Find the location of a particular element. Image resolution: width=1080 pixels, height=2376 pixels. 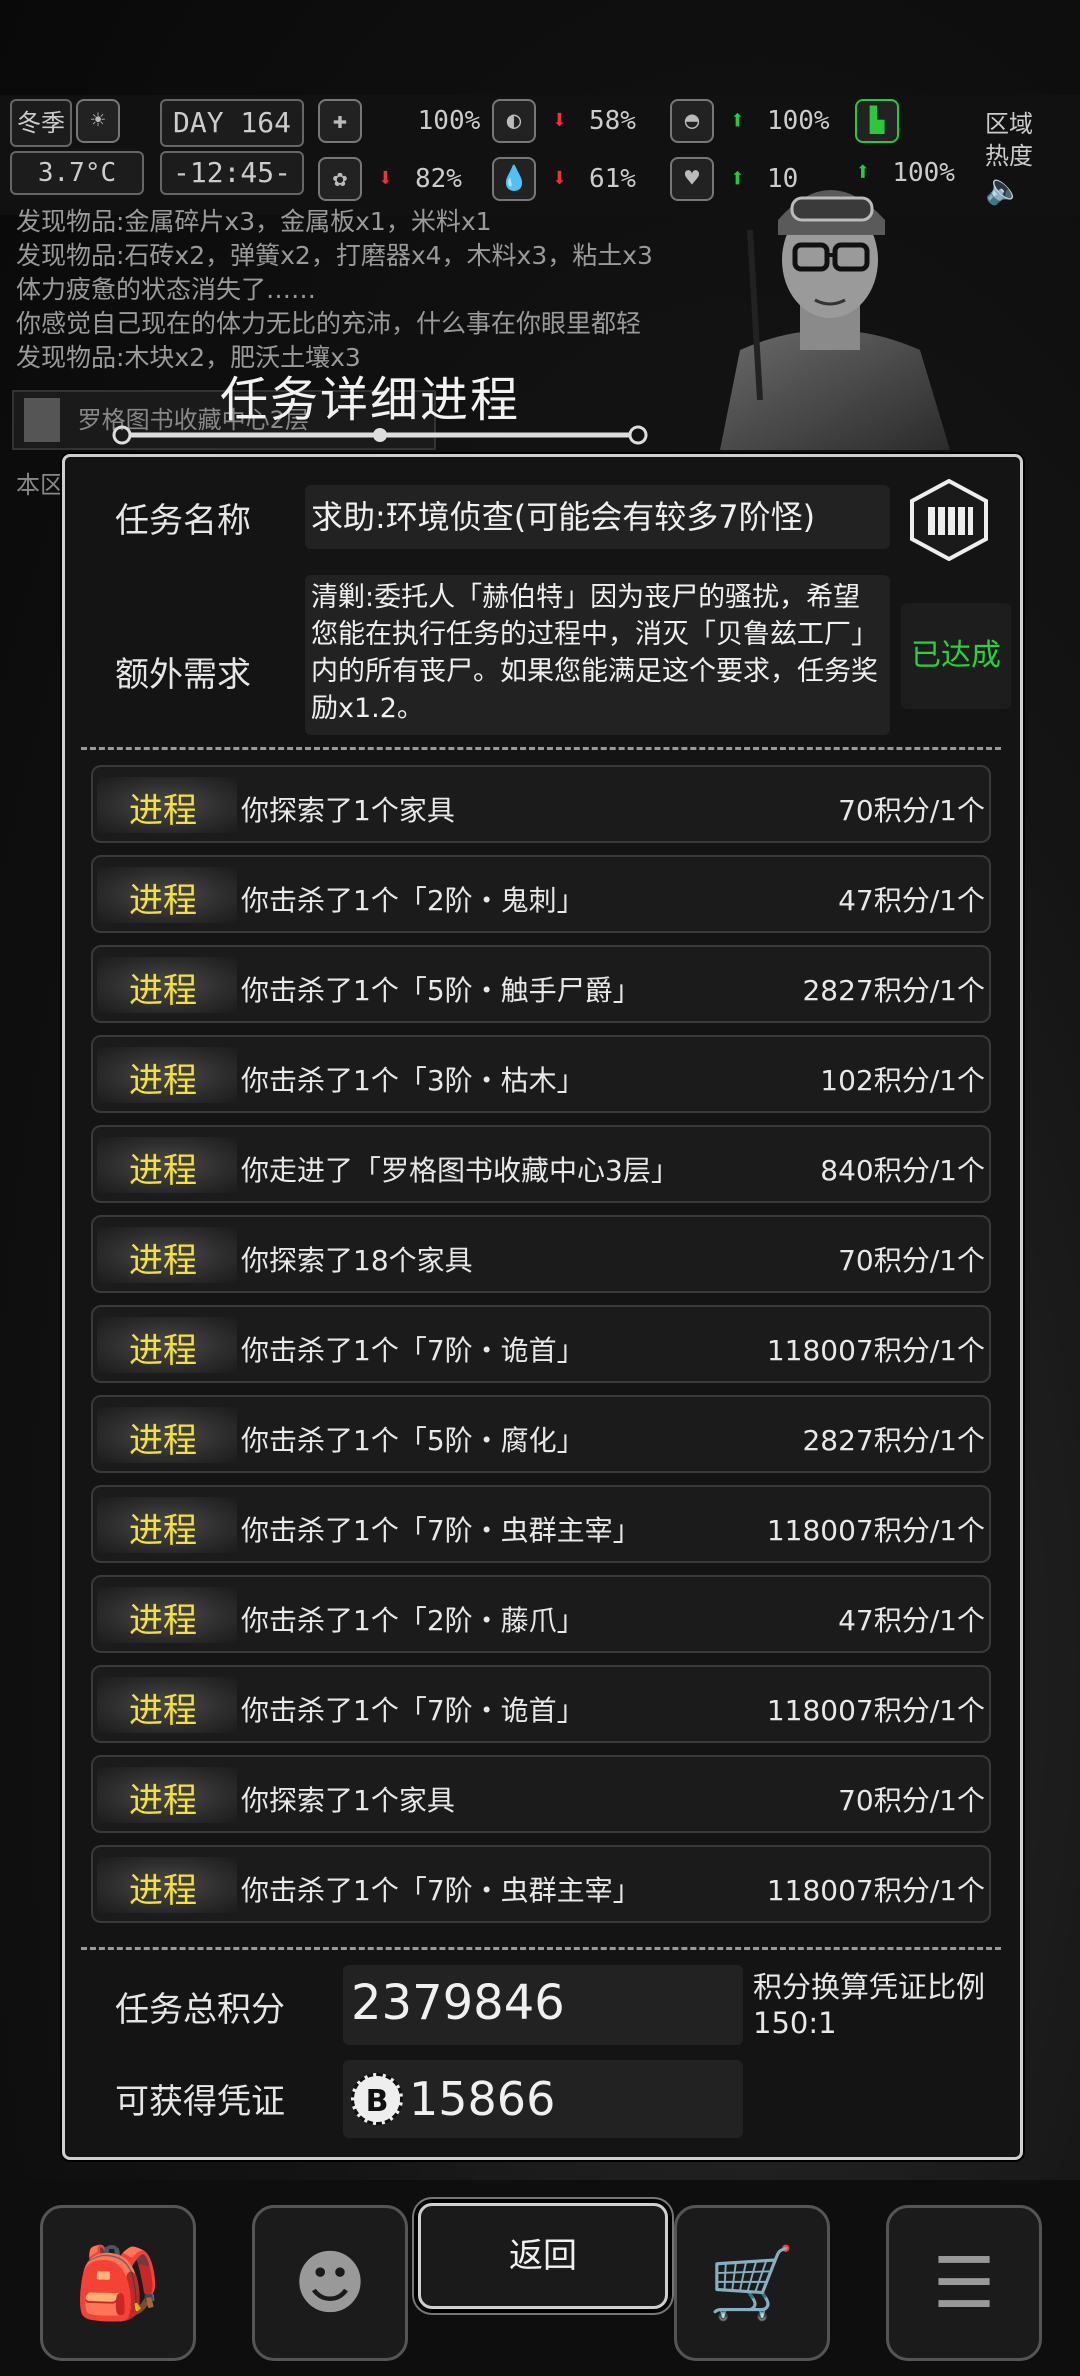

season-text: 冬季 is located at coordinates (41, 123).